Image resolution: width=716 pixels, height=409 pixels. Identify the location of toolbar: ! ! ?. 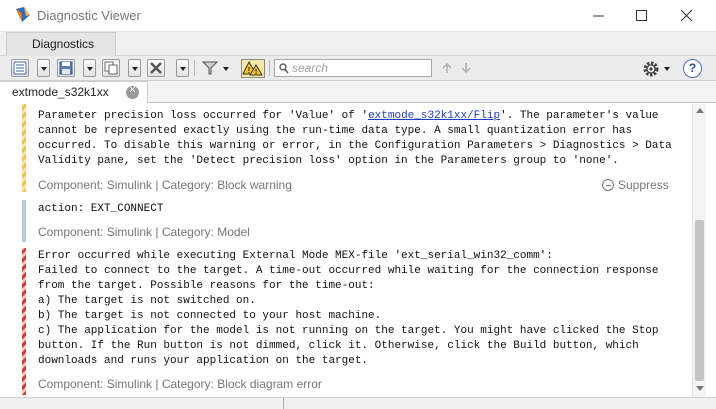
(358, 68).